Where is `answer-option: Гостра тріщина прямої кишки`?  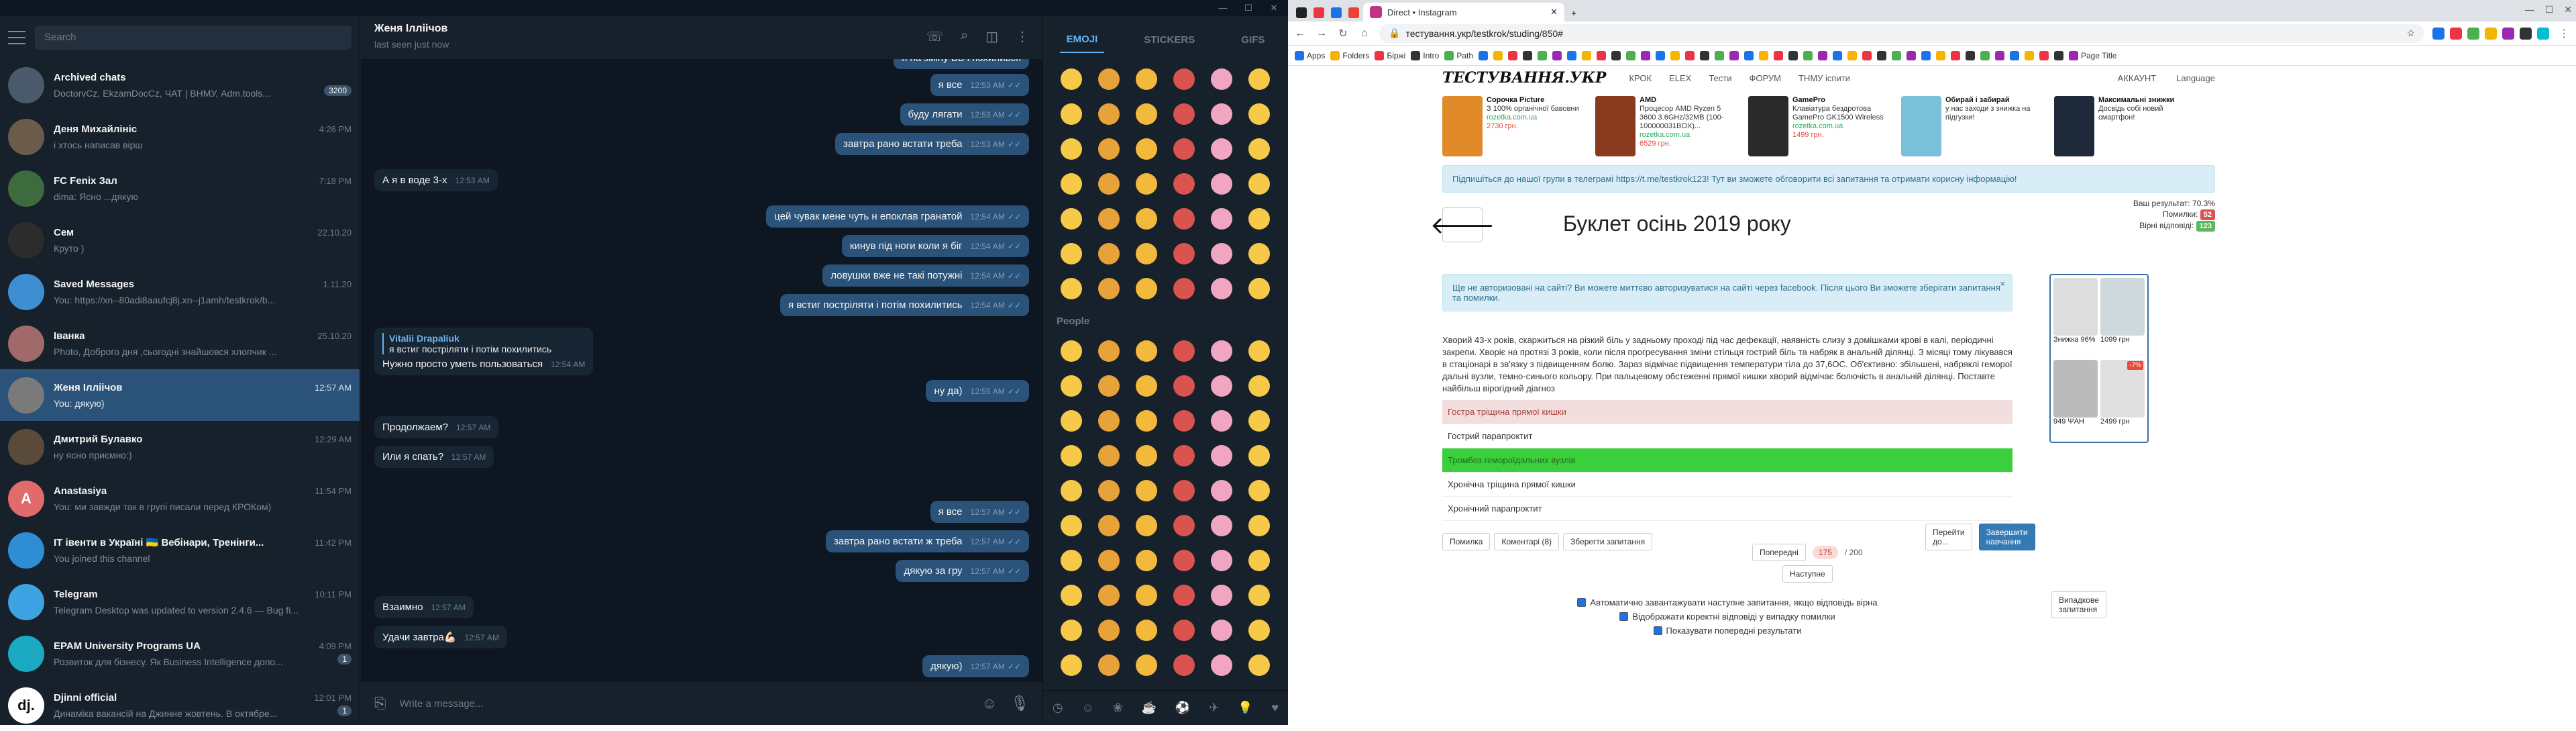 answer-option: Гостра тріщина прямої кишки is located at coordinates (1727, 412).